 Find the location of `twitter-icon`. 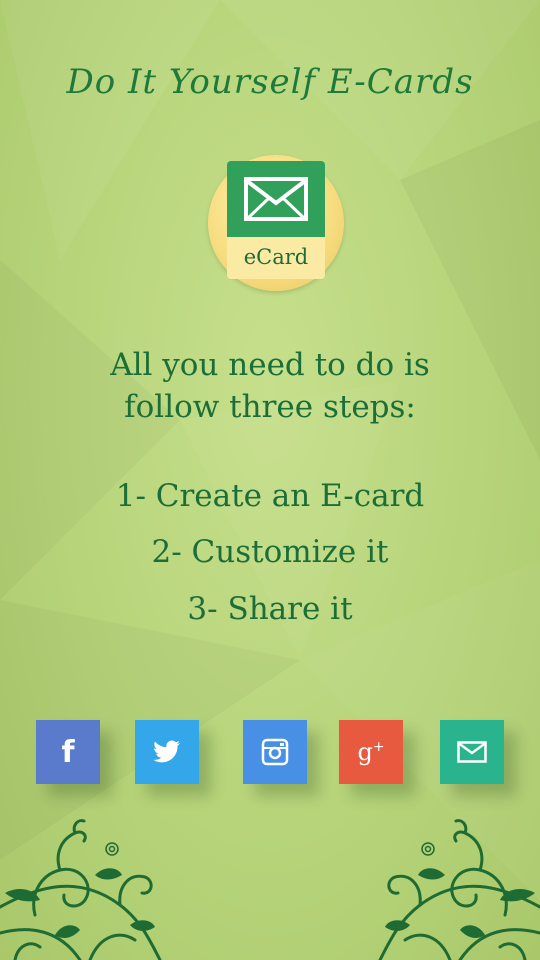

twitter-icon is located at coordinates (166, 751).